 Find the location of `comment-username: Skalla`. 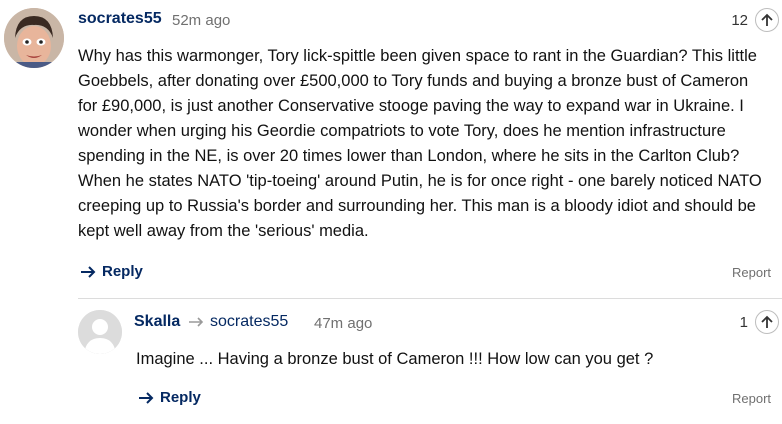

comment-username: Skalla is located at coordinates (157, 322).